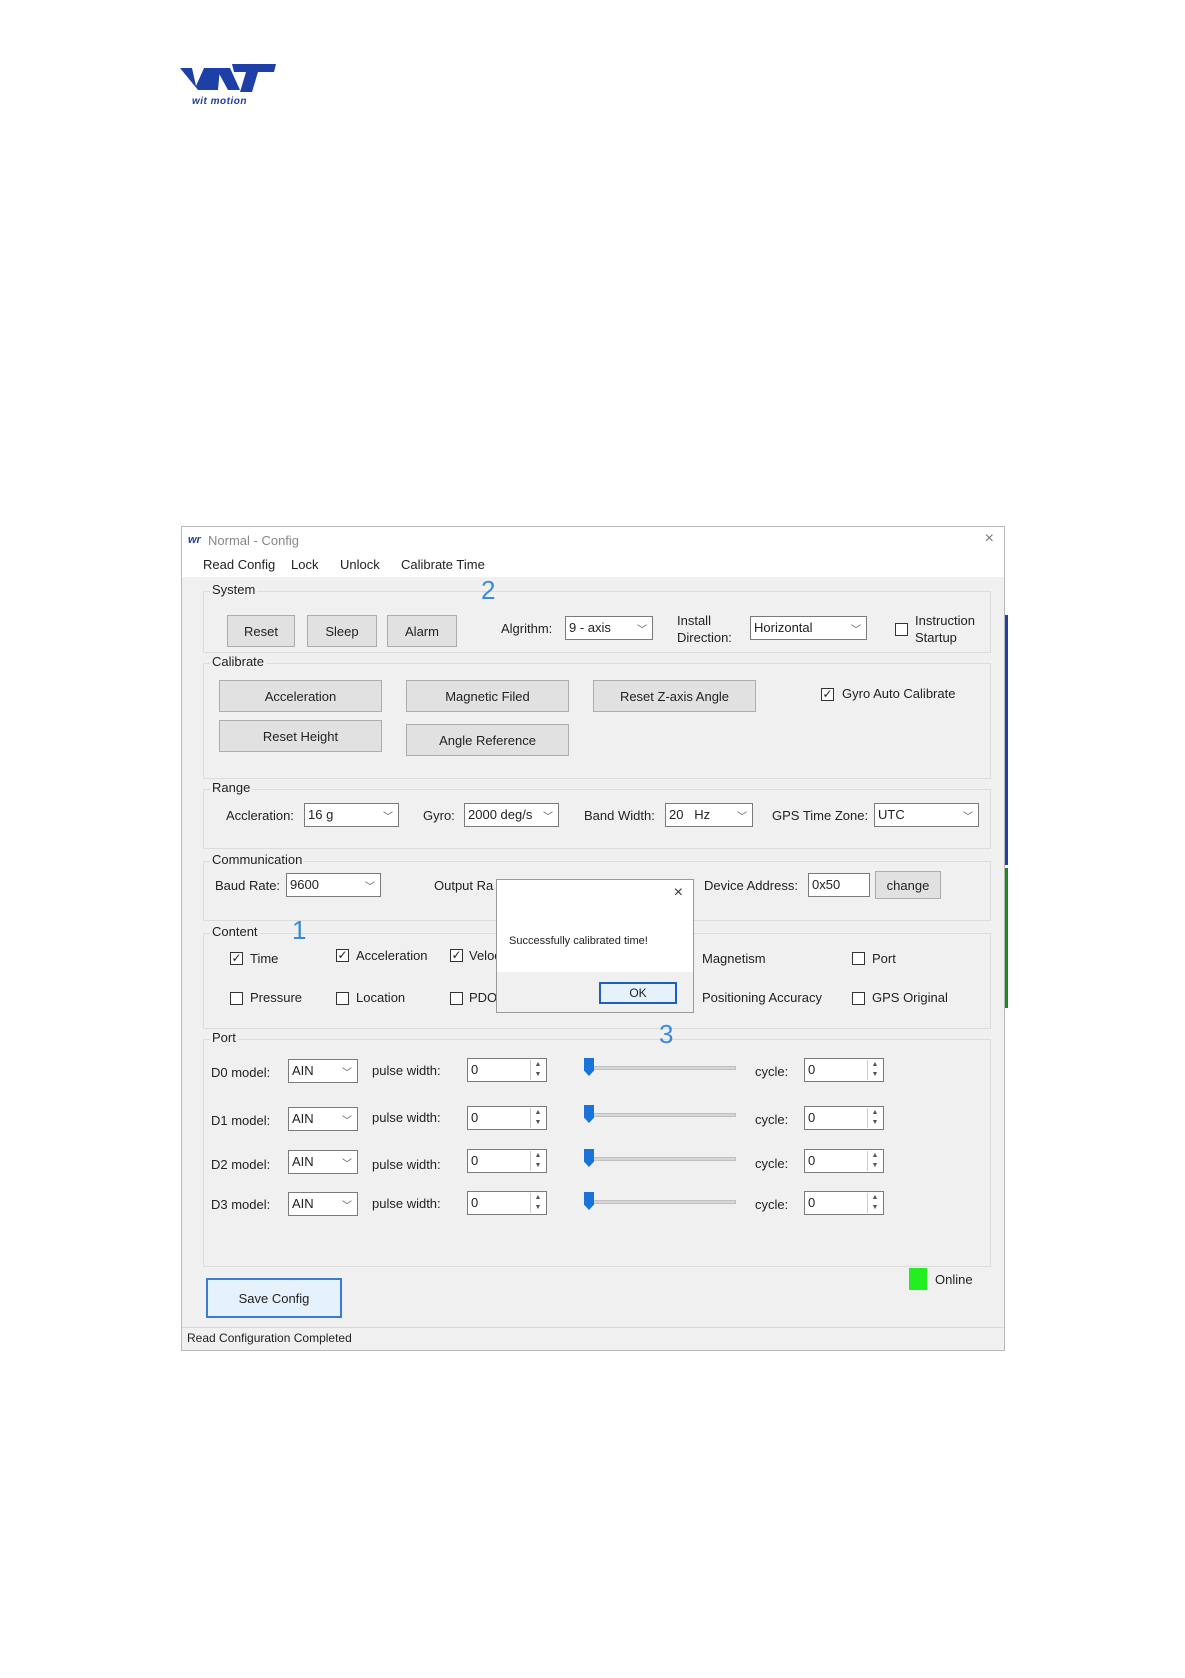 The width and height of the screenshot is (1185, 1678). Describe the element at coordinates (241, 1072) in the screenshot. I see `d0-model-label: D0 model:` at that location.